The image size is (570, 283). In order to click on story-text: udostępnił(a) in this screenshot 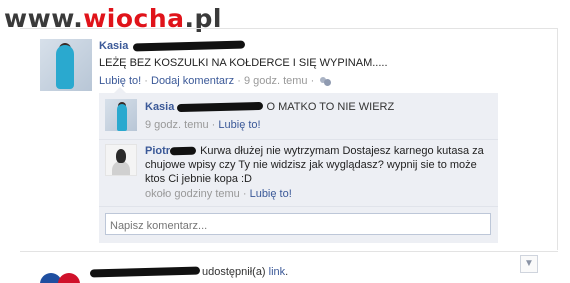, I will do `click(234, 272)`.